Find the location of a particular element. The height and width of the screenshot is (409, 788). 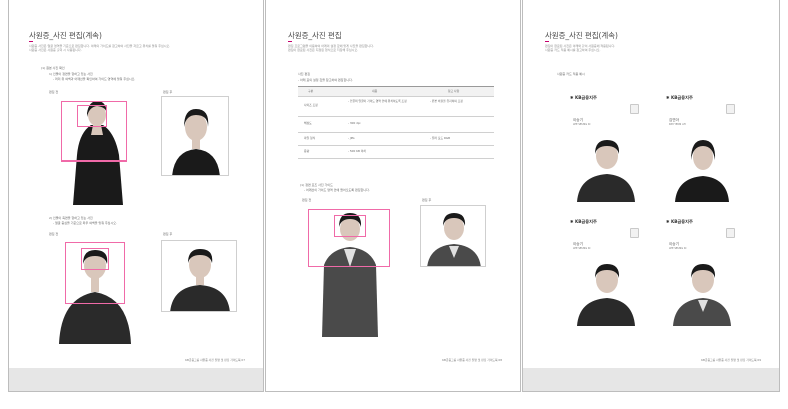

page-footer: KB금융그룹 사원증 사진 촬영 및 편집 가이드북 07 is located at coordinates (215, 360).